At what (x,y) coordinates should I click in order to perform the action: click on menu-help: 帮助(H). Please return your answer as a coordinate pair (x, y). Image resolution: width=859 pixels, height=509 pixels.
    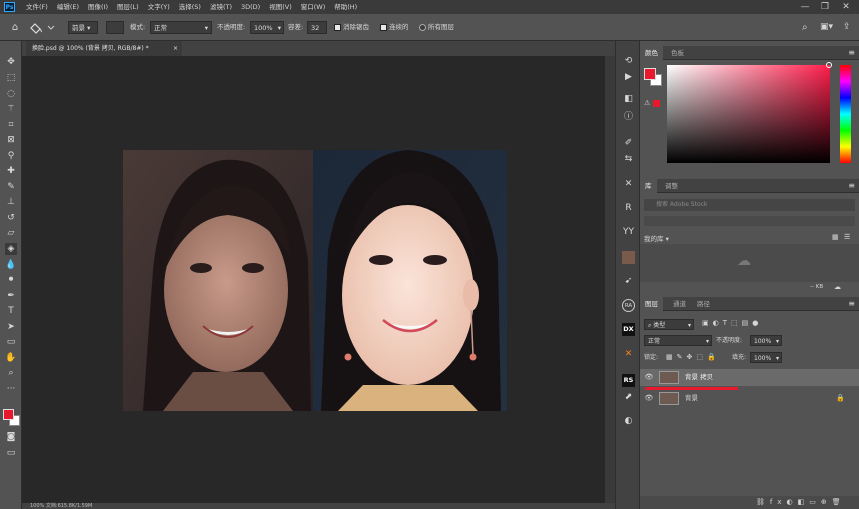
    Looking at the image, I should click on (345, 7).